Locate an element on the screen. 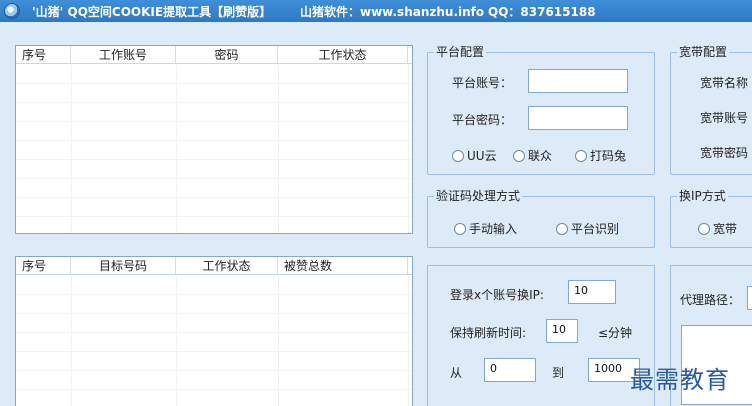 Image resolution: width=752 pixels, height=406 pixels. radio-uu-cloud: UU云 is located at coordinates (474, 155).